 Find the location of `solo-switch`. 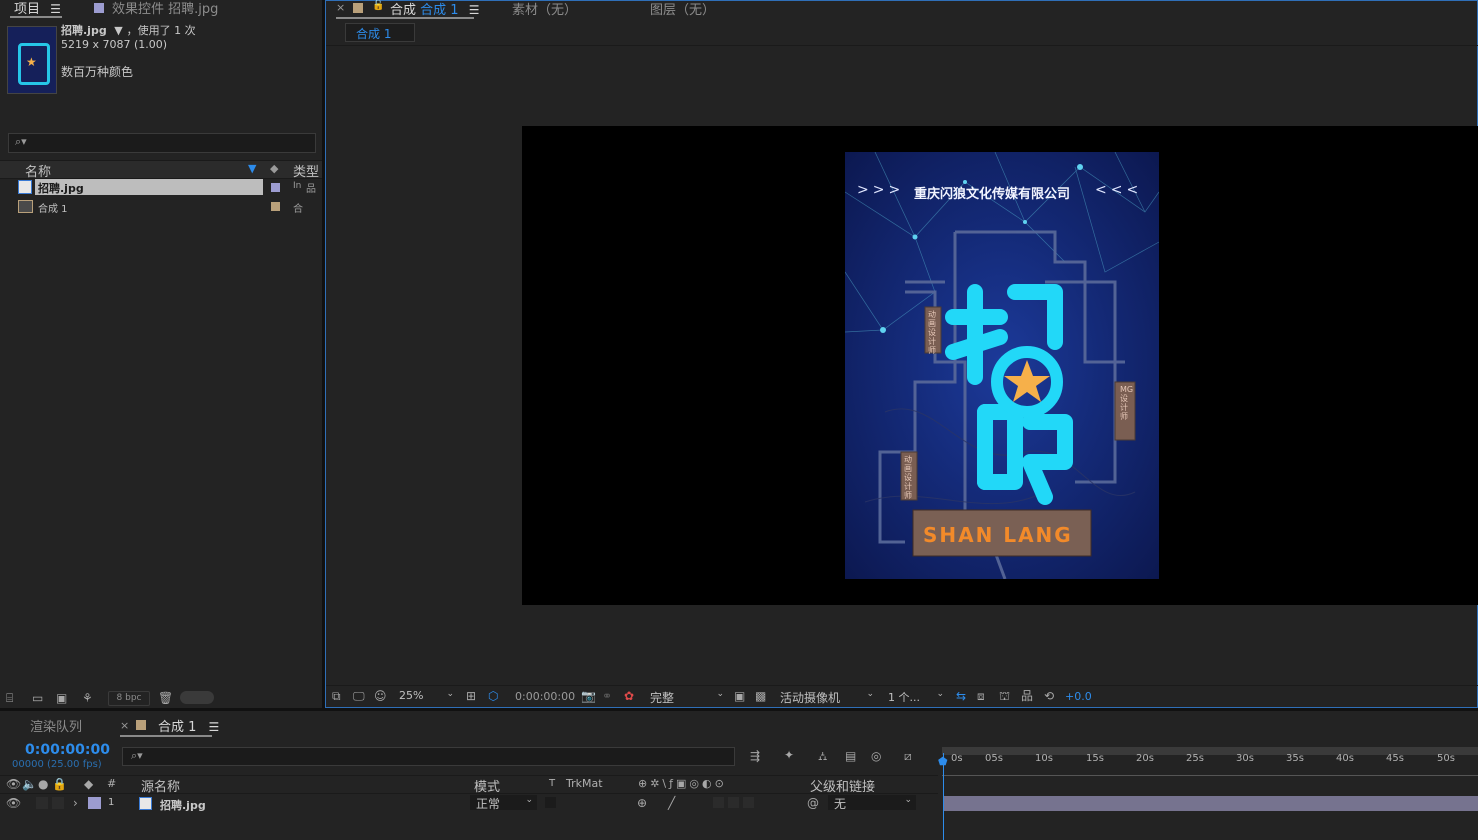

solo-switch is located at coordinates (58, 803).